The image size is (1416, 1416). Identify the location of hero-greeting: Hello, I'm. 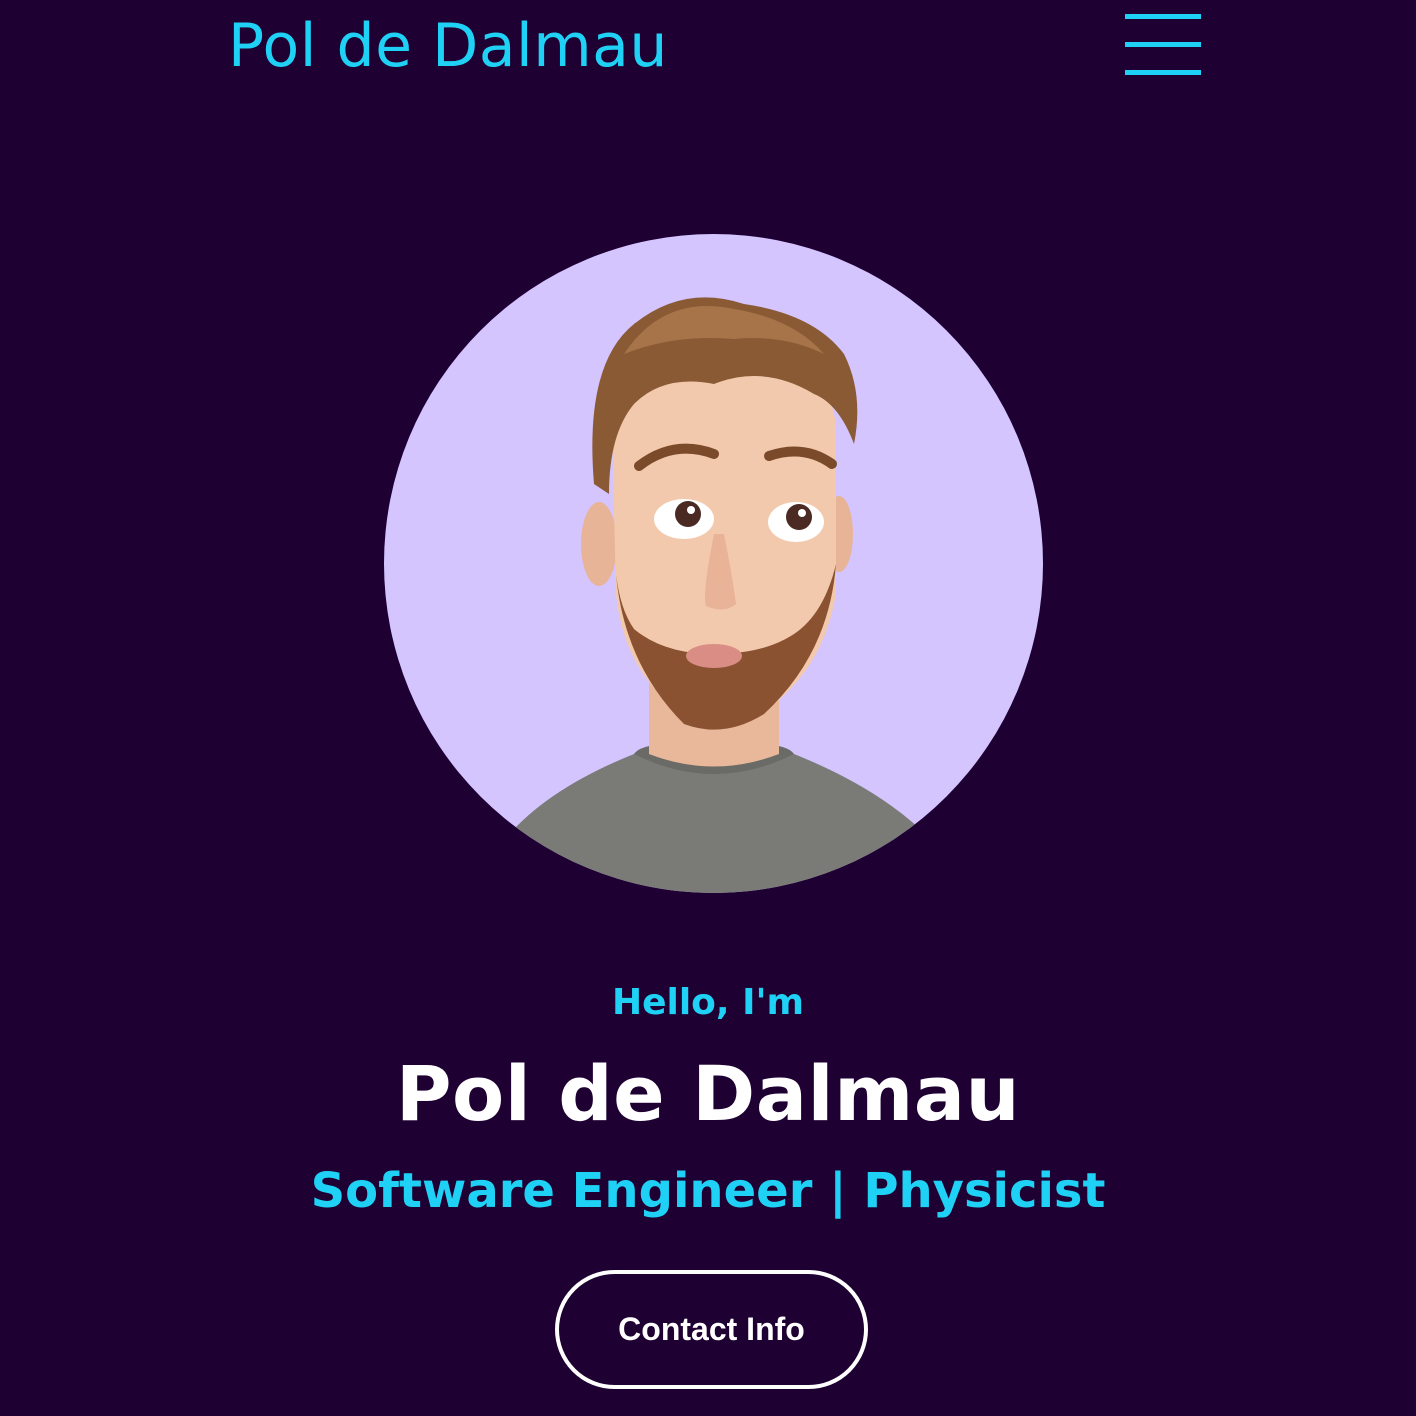
(708, 1002).